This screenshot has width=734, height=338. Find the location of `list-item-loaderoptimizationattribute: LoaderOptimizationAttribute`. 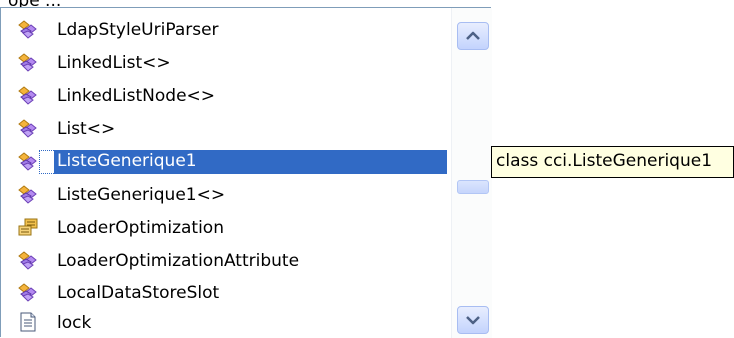

list-item-loaderoptimizationattribute: LoaderOptimizationAttribute is located at coordinates (226, 261).